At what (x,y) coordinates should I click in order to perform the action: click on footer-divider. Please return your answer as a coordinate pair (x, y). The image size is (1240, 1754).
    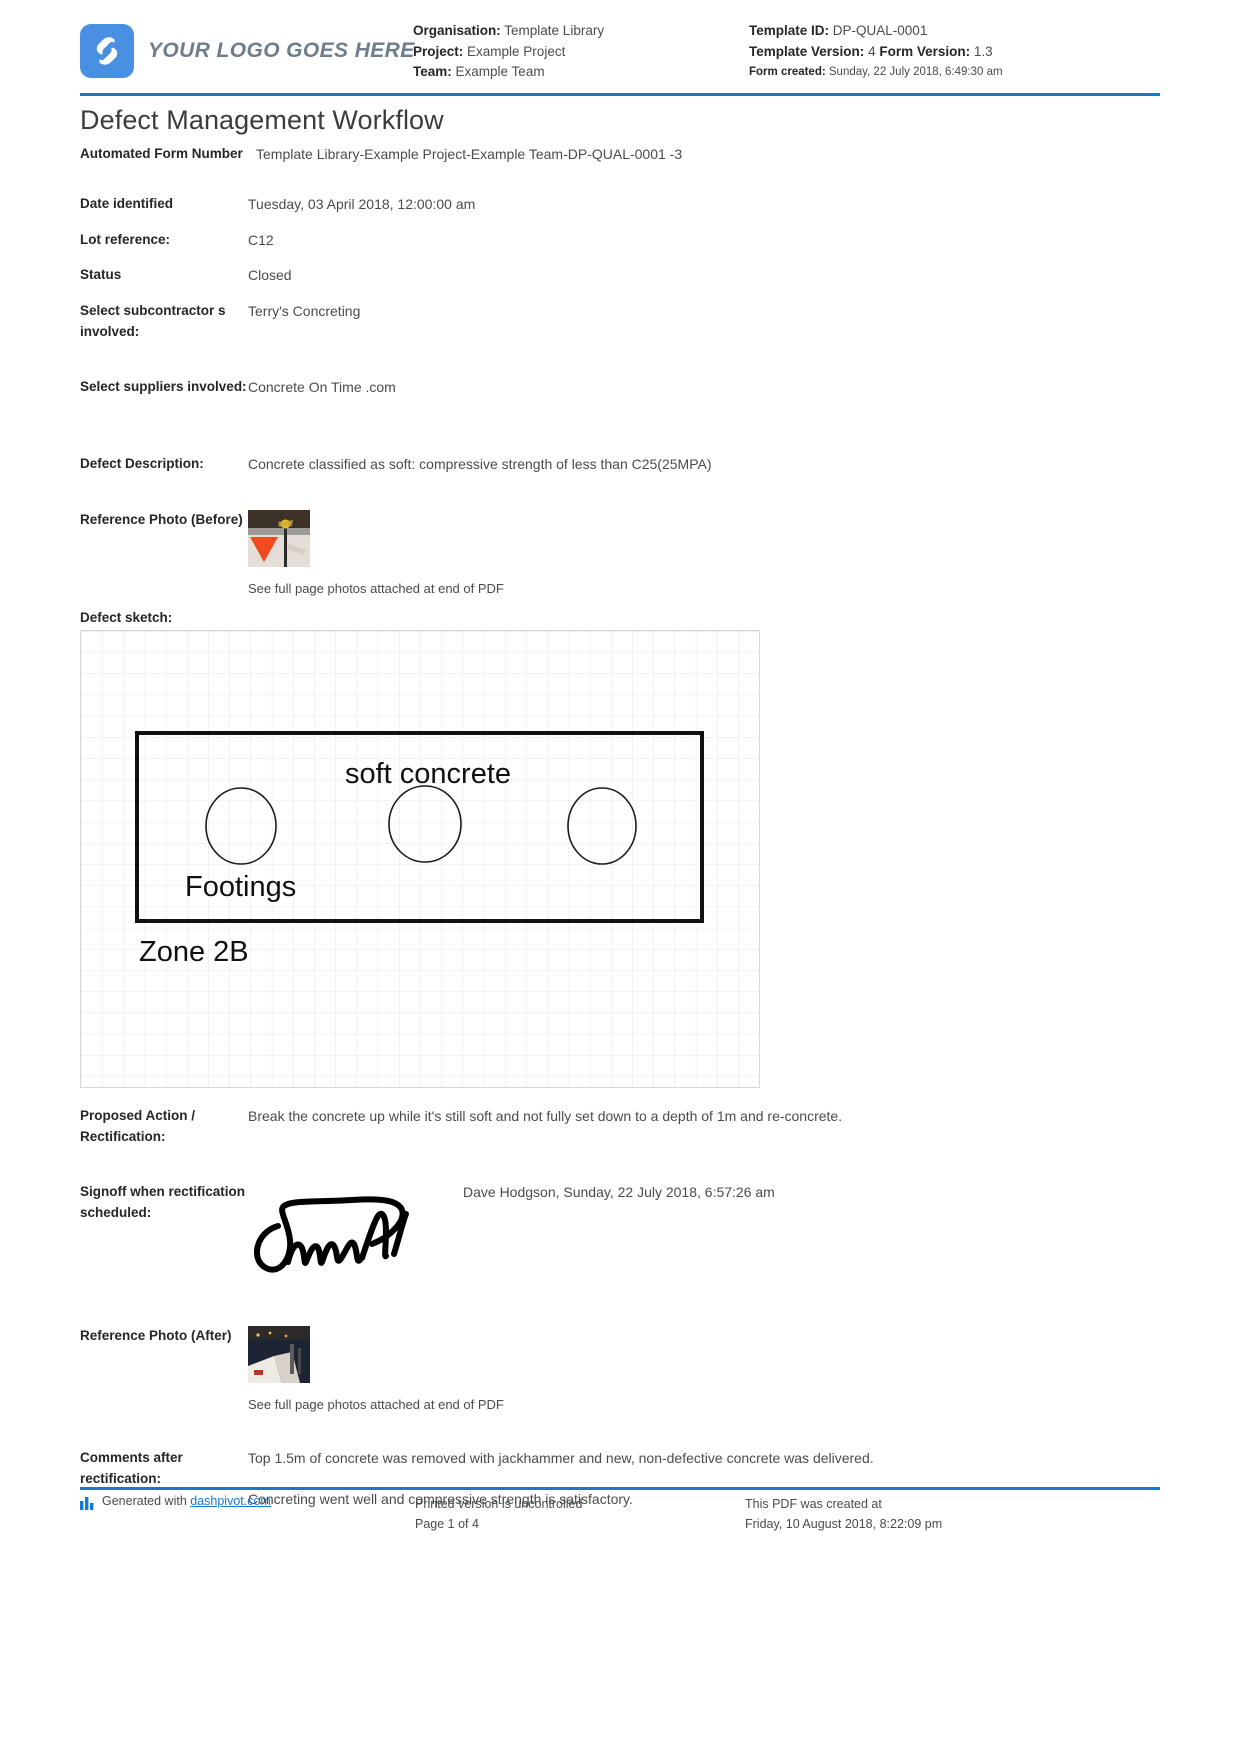
    Looking at the image, I should click on (620, 1488).